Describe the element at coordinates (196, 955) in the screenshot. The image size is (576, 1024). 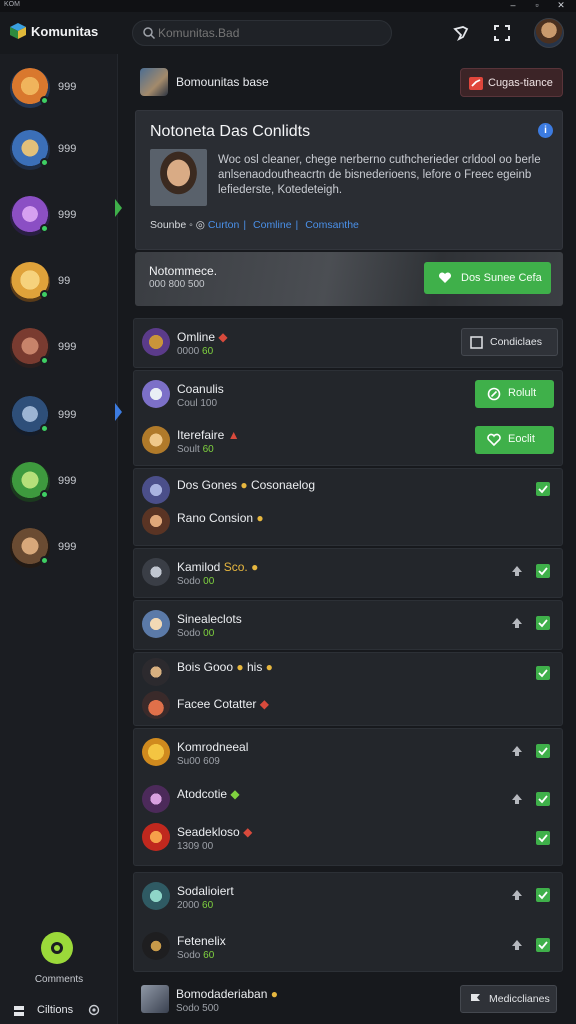
I see `member-status: Sodo 60` at that location.